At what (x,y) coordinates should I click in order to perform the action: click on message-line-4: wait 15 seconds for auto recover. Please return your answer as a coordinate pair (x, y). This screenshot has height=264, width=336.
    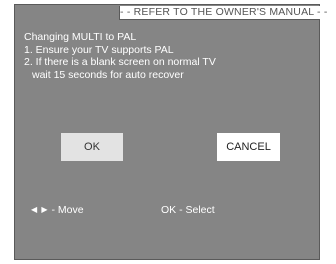
    Looking at the image, I should click on (108, 74).